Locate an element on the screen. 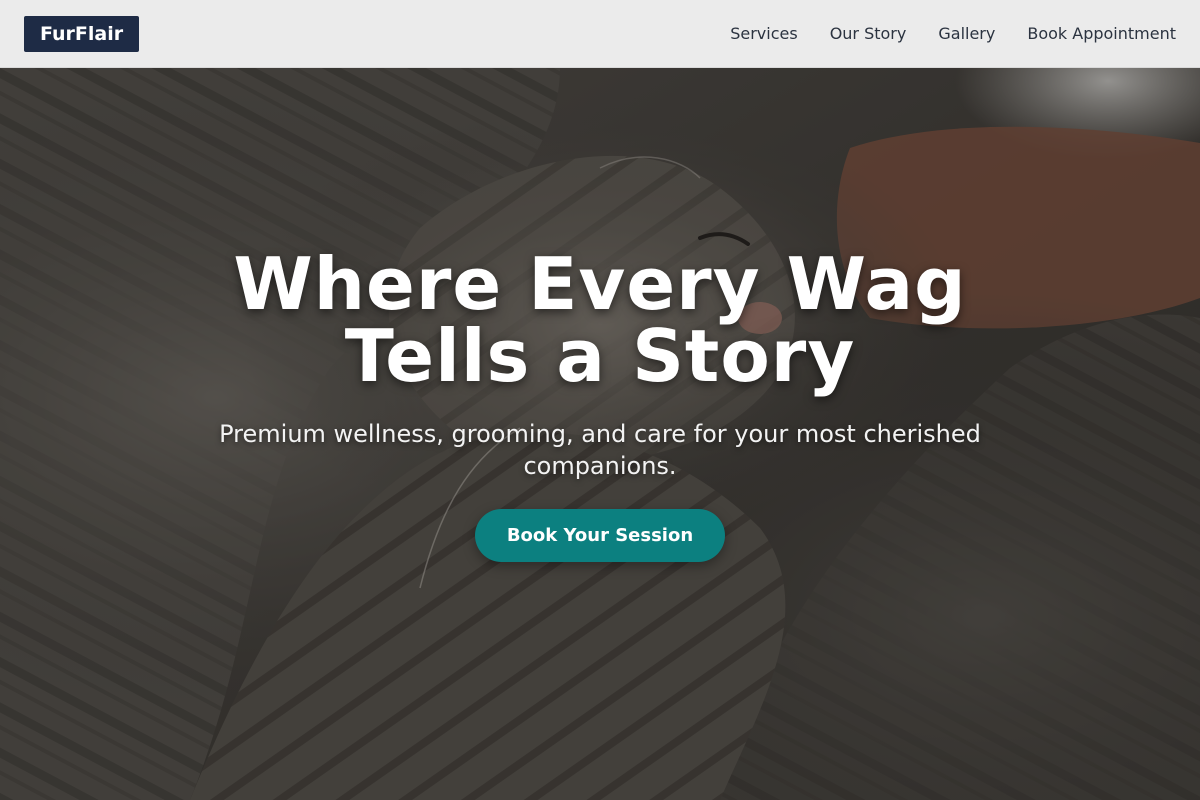 This screenshot has width=1200, height=800. nav-link-our-story: Our Story is located at coordinates (868, 33).